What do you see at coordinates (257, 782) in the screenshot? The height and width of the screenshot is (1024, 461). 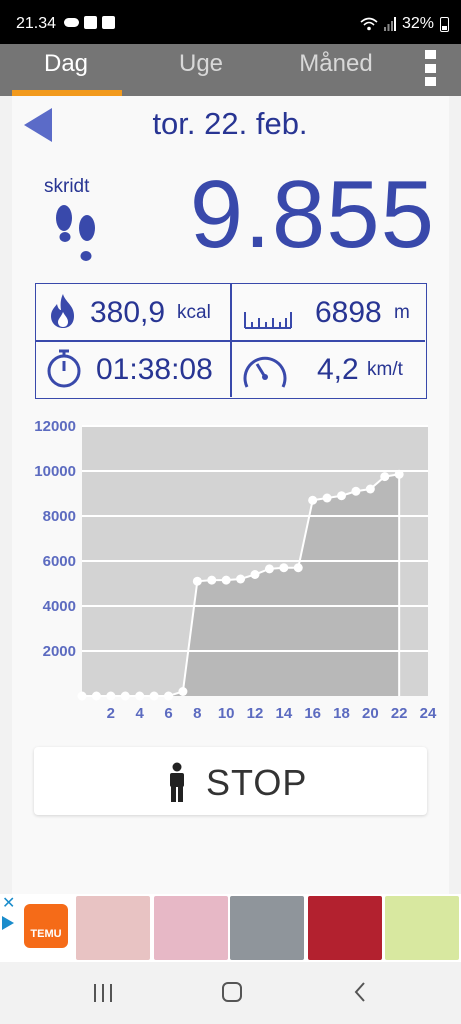 I see `stop-label: STOP` at bounding box center [257, 782].